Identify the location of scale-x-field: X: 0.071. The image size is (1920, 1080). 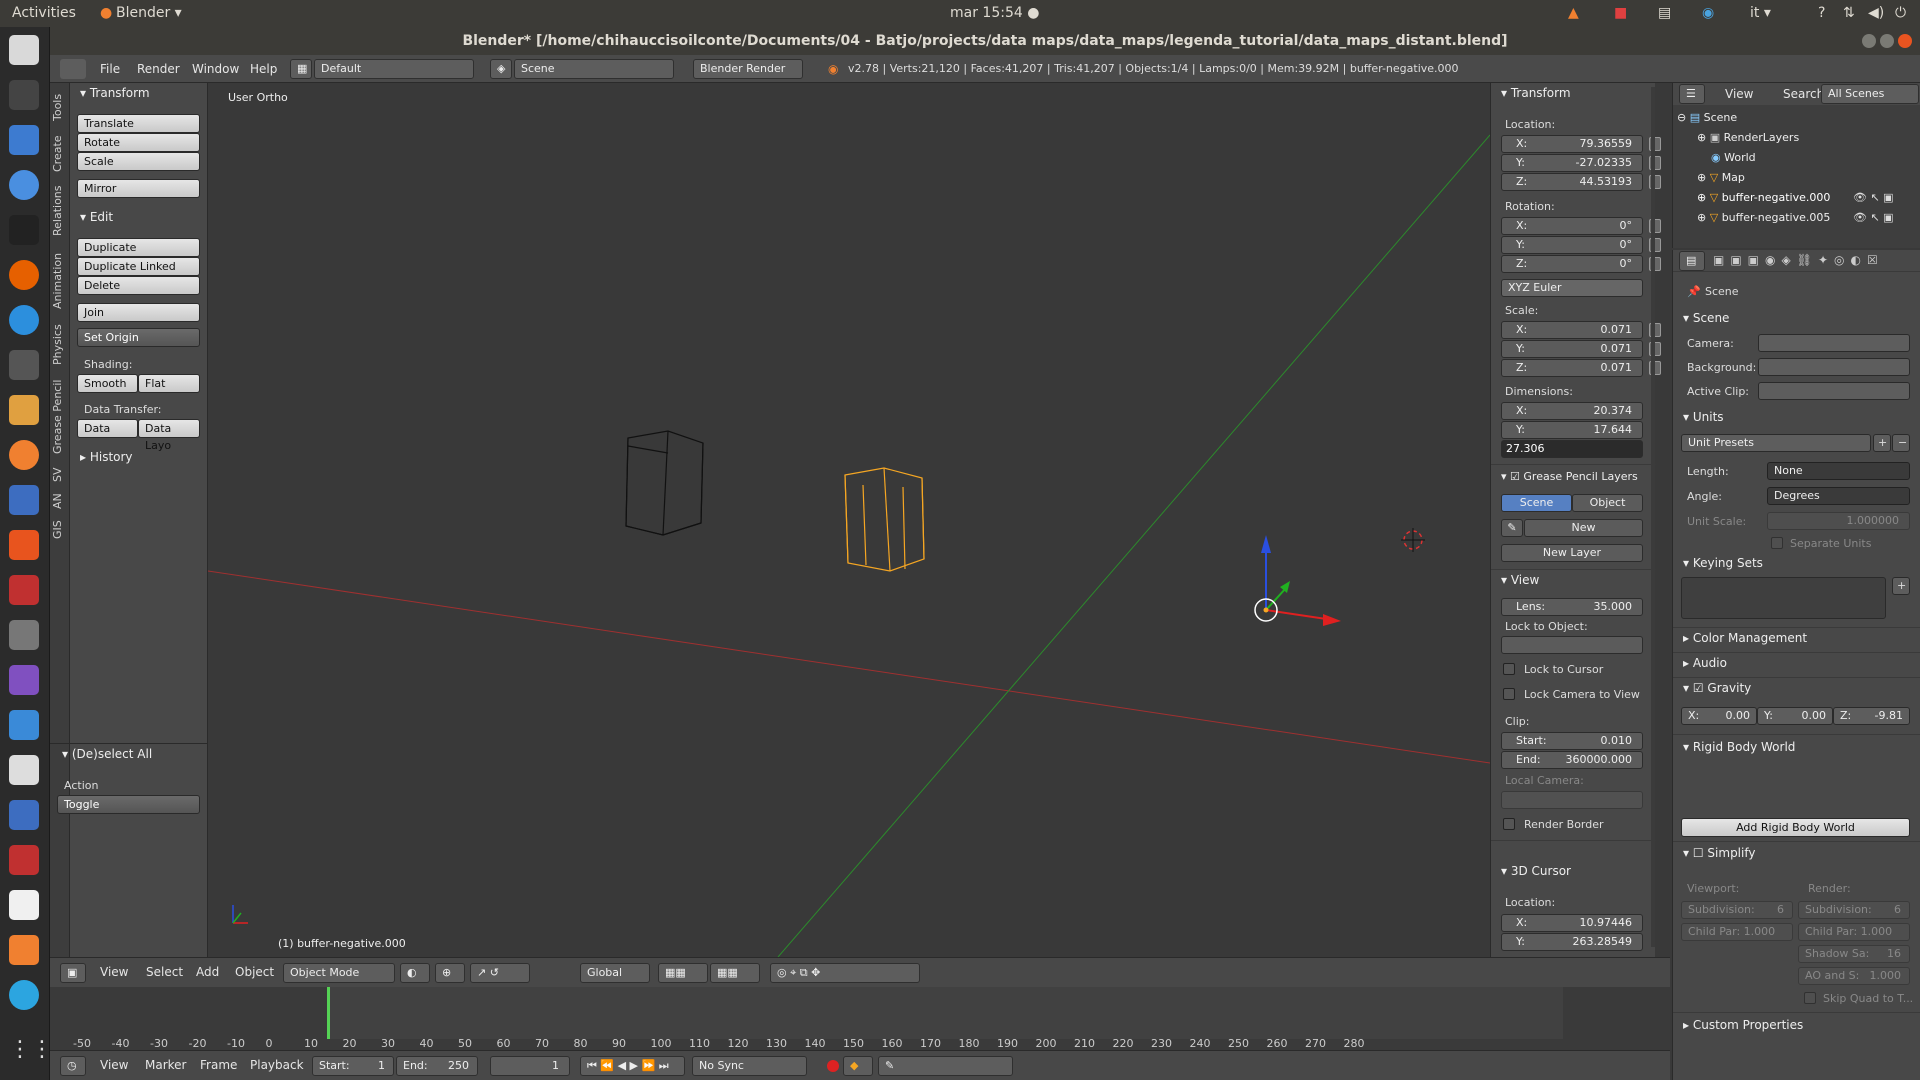
(1572, 330).